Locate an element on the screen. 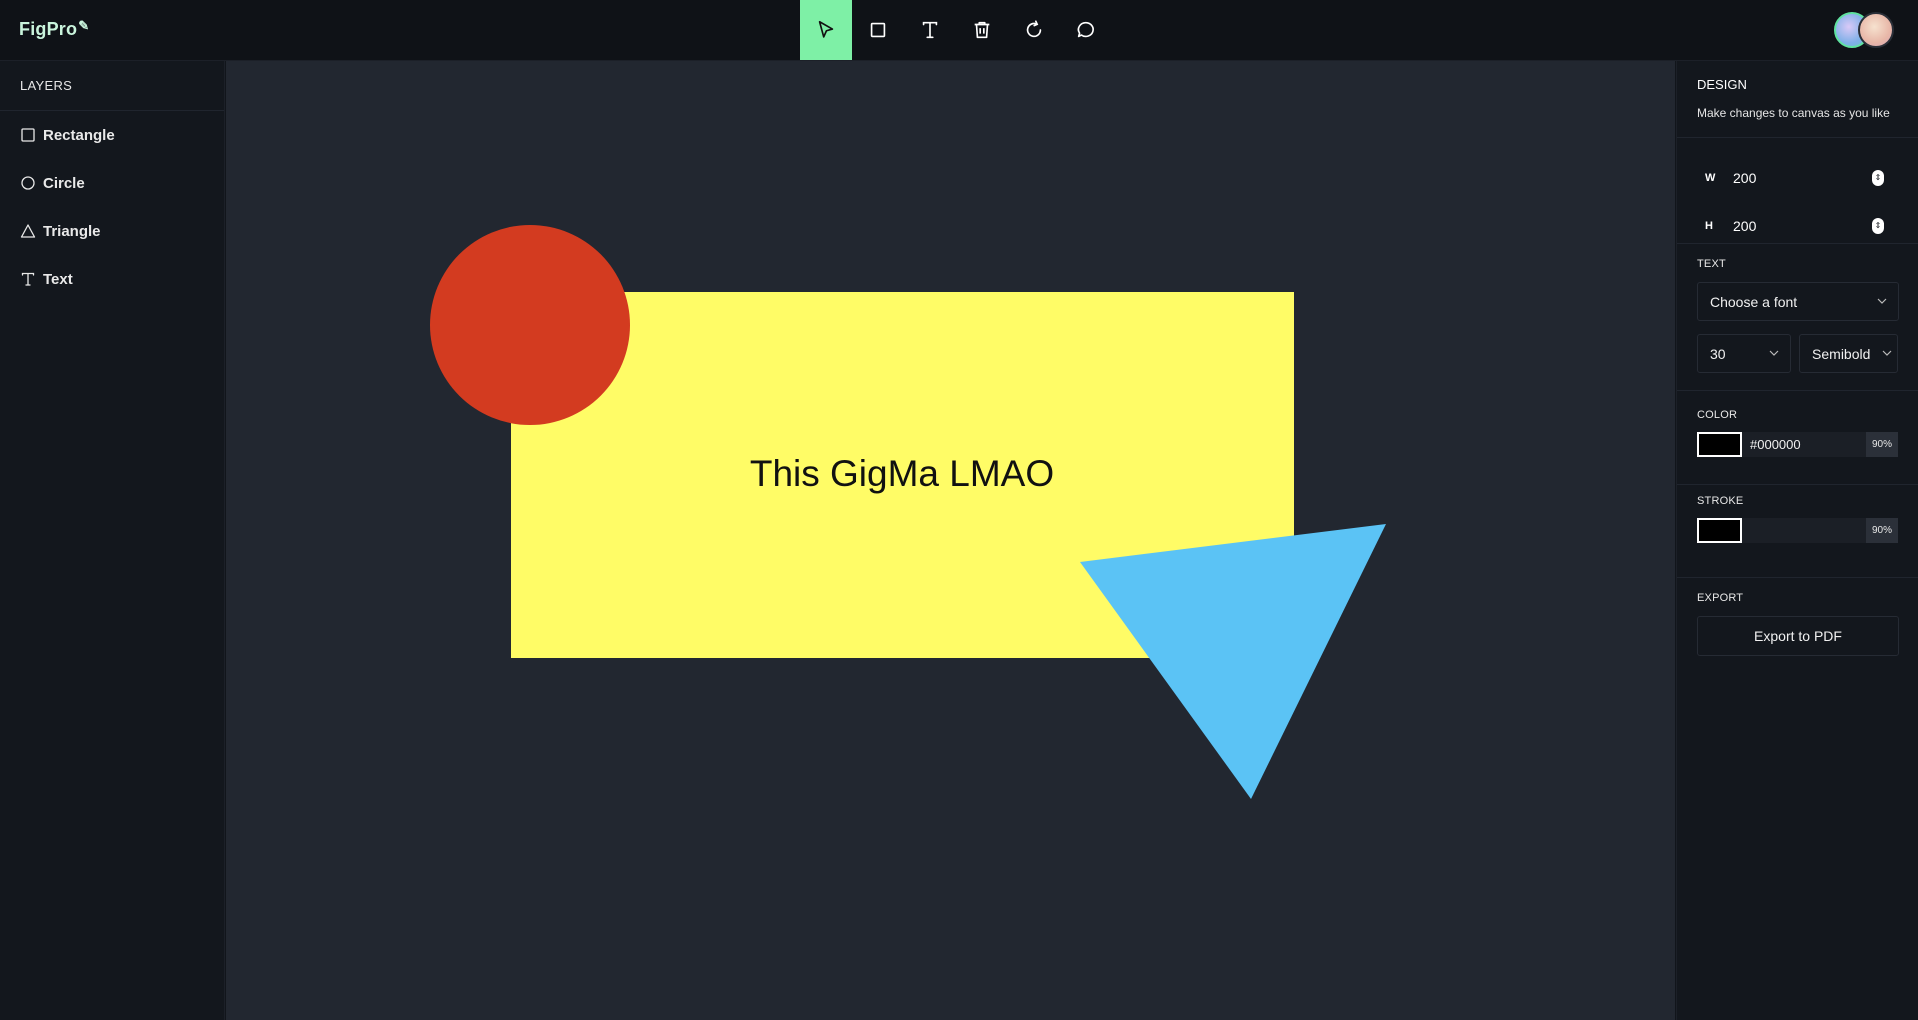 The height and width of the screenshot is (1020, 1918). width-stepper: ⇕ is located at coordinates (1878, 178).